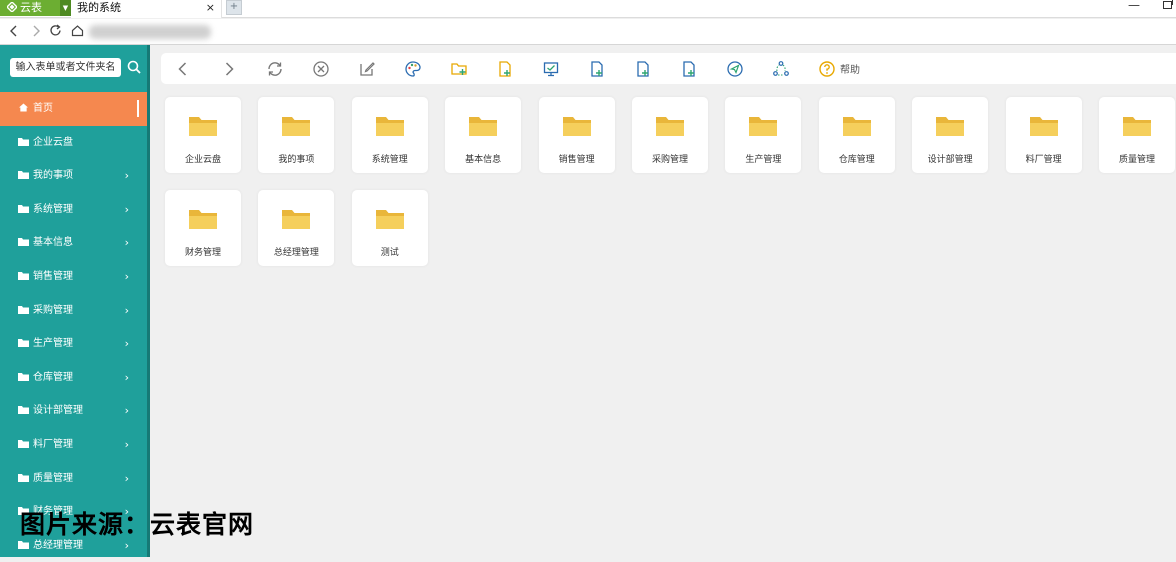  What do you see at coordinates (14, 31) in the screenshot?
I see `back-nav-icon` at bounding box center [14, 31].